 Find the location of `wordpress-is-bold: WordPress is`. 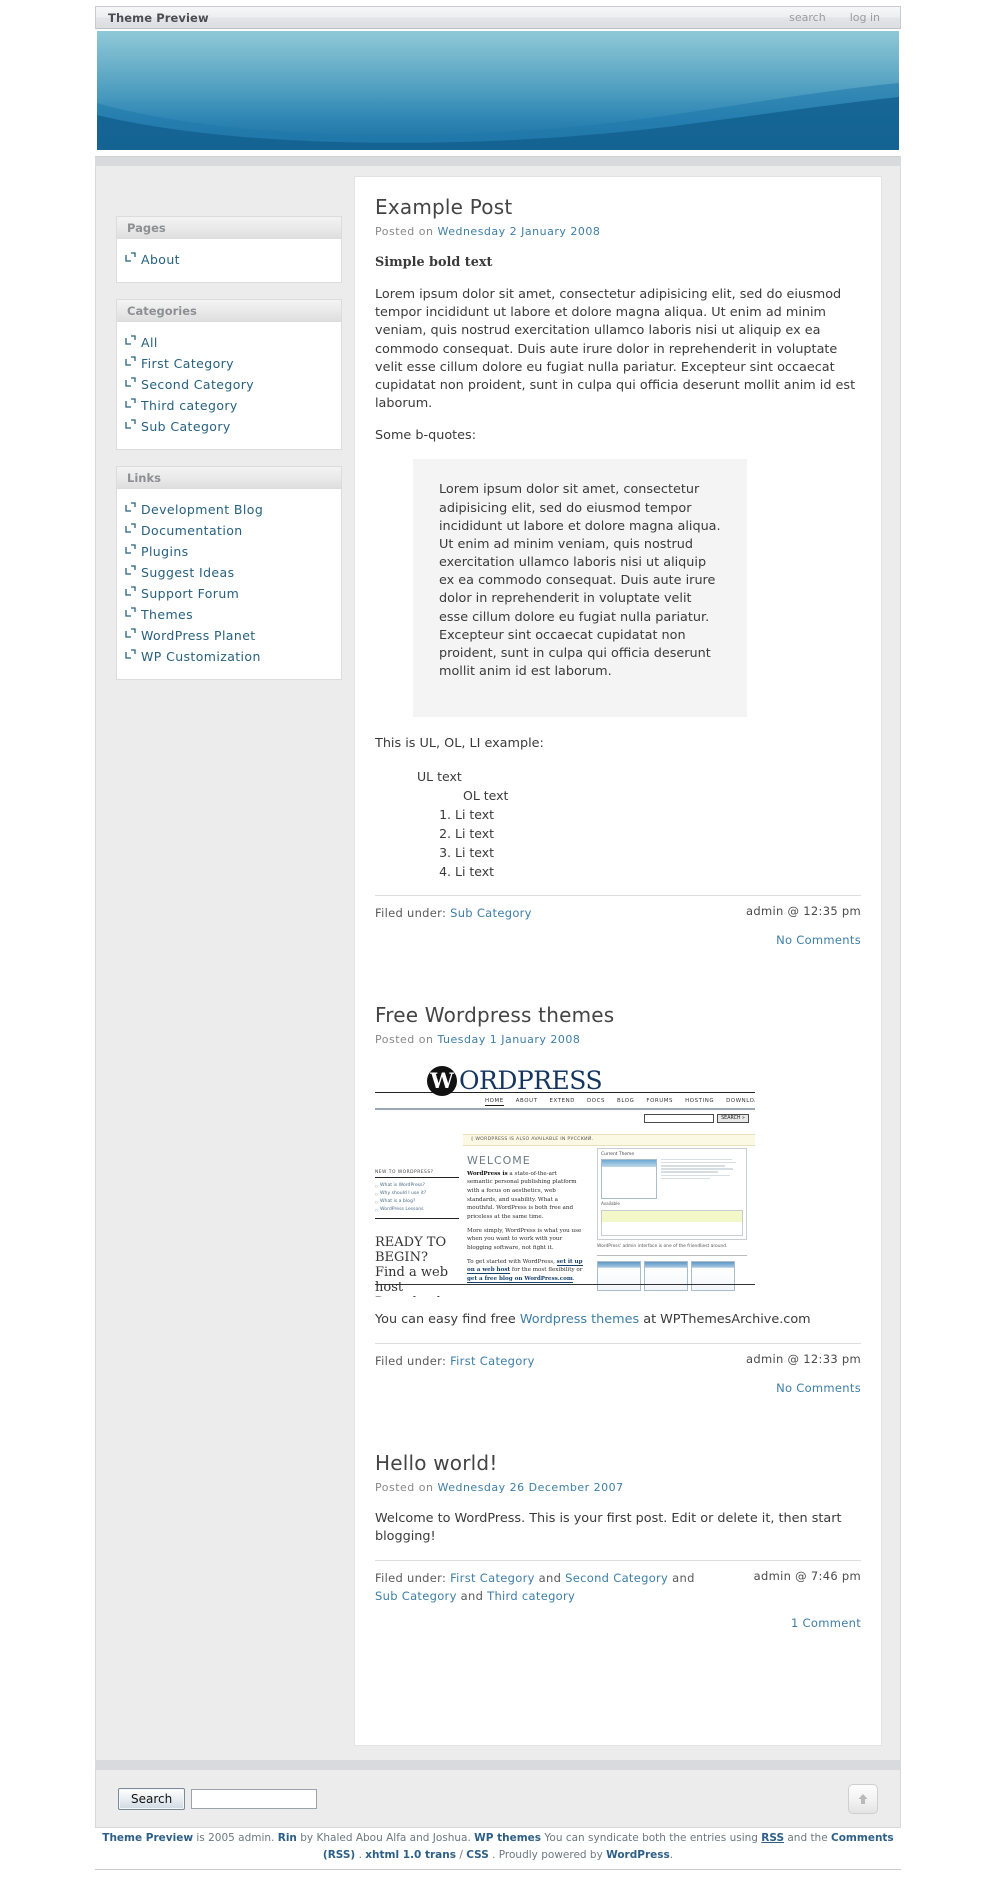

wordpress-is-bold: WordPress is is located at coordinates (487, 1173).